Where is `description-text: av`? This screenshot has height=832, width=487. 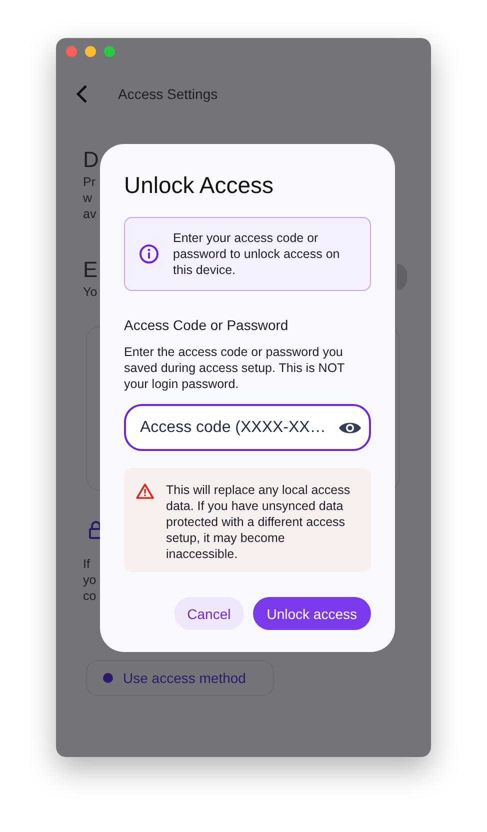 description-text: av is located at coordinates (89, 214).